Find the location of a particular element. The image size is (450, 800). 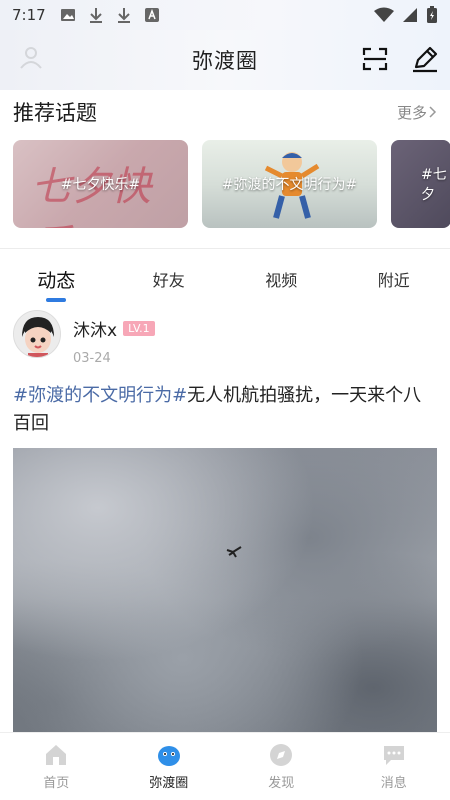

tab-nearby: 附近 is located at coordinates (394, 279).